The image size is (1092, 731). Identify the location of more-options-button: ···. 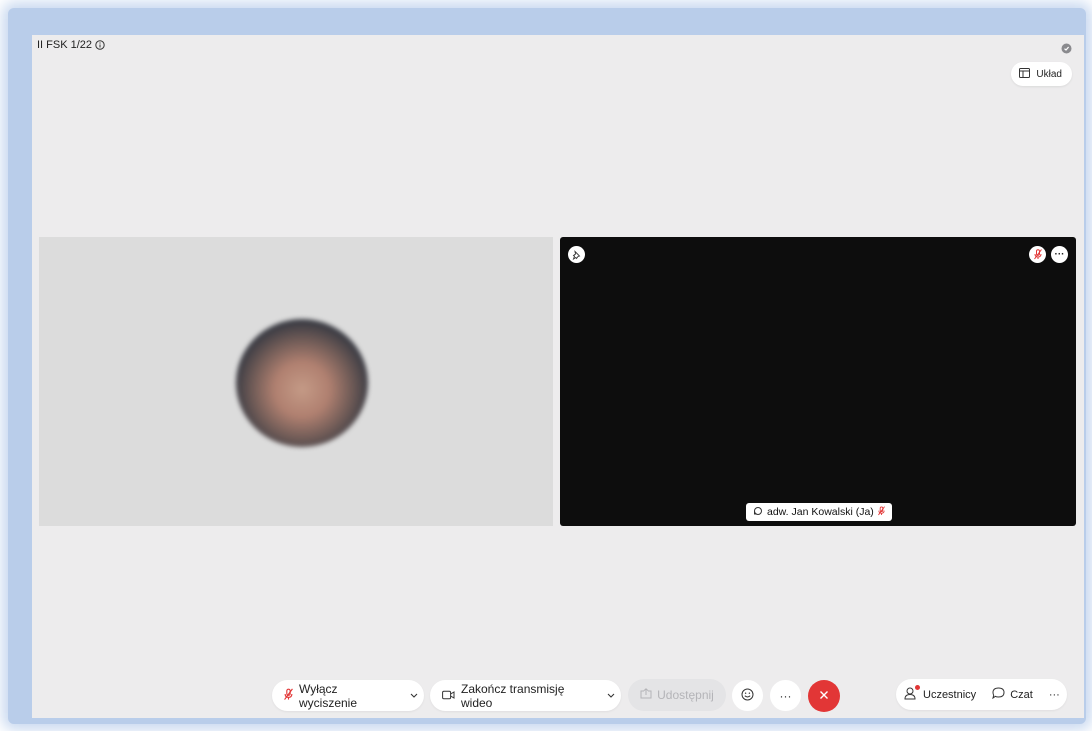
(785, 695).